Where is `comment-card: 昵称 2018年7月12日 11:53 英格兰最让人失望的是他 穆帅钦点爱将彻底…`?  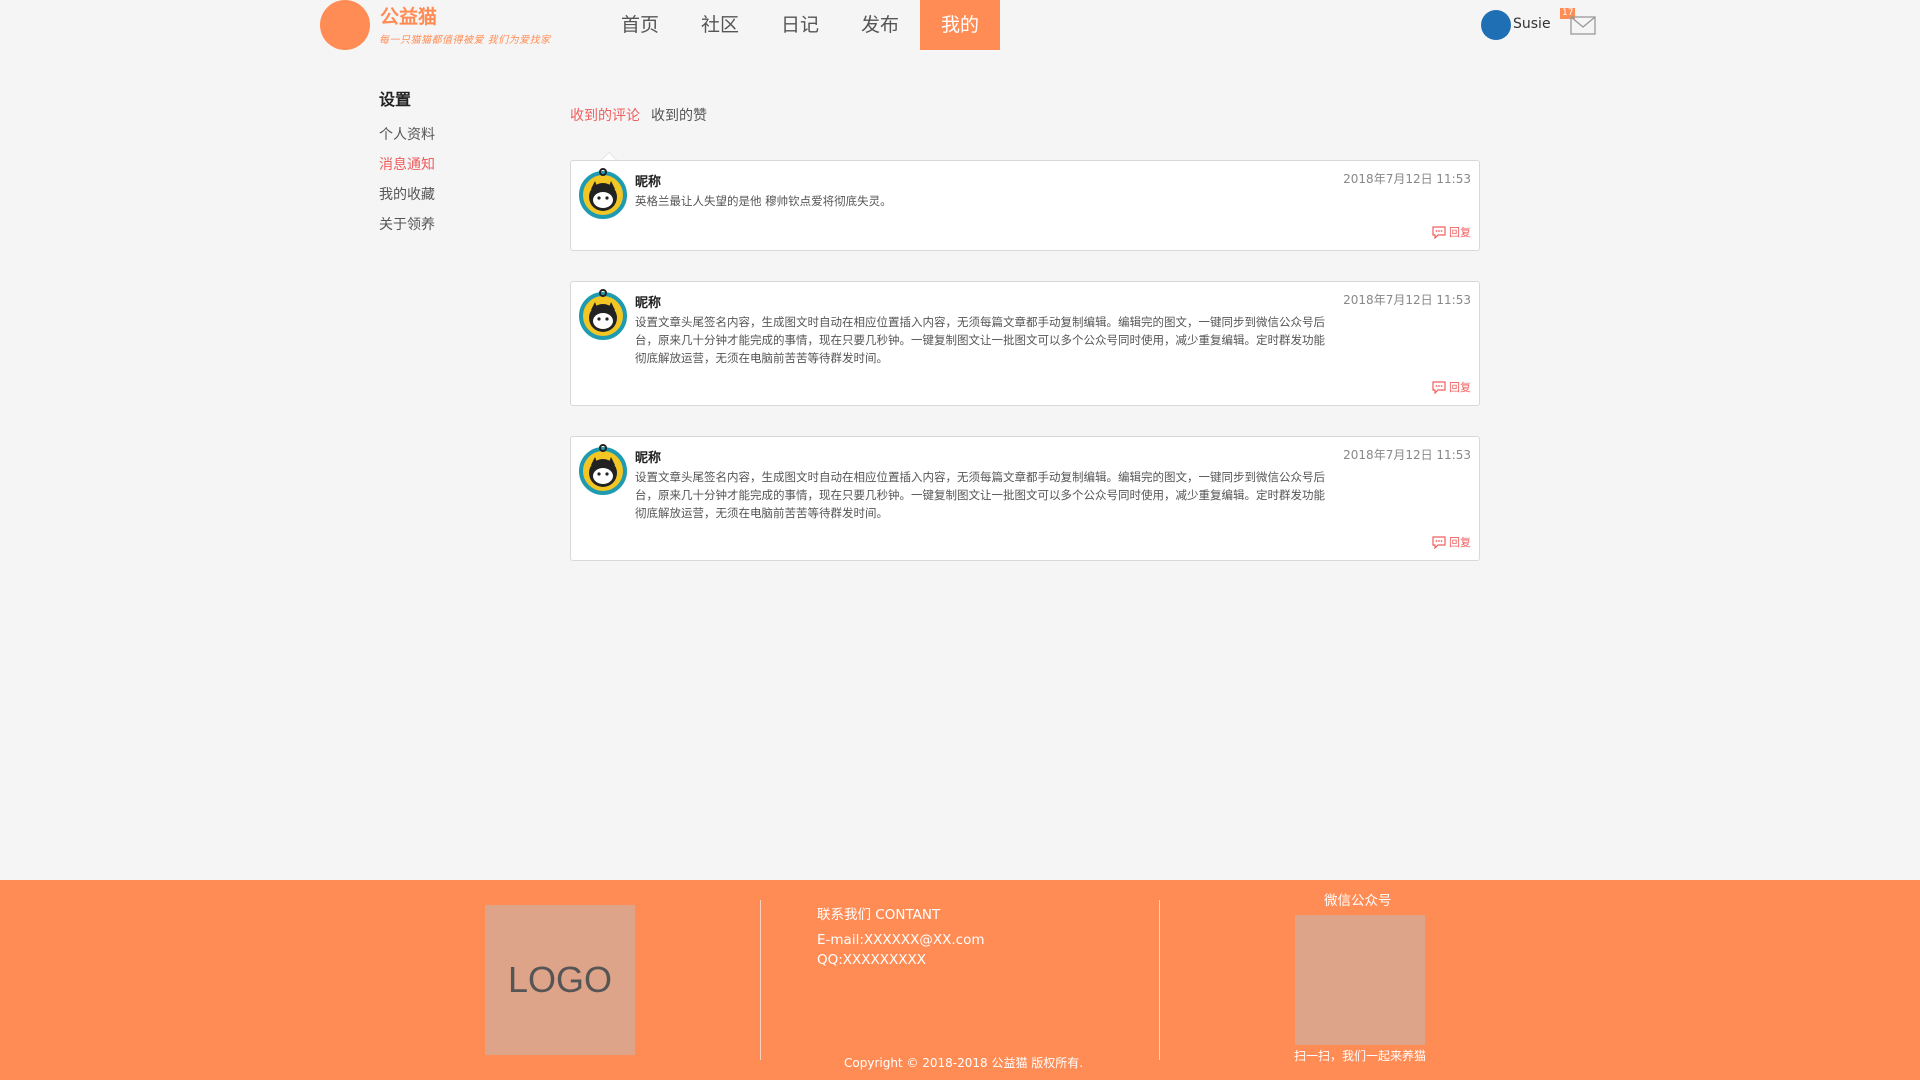 comment-card: 昵称 2018年7月12日 11:53 英格兰最让人失望的是他 穆帅钦点爱将彻底… is located at coordinates (1025, 205).